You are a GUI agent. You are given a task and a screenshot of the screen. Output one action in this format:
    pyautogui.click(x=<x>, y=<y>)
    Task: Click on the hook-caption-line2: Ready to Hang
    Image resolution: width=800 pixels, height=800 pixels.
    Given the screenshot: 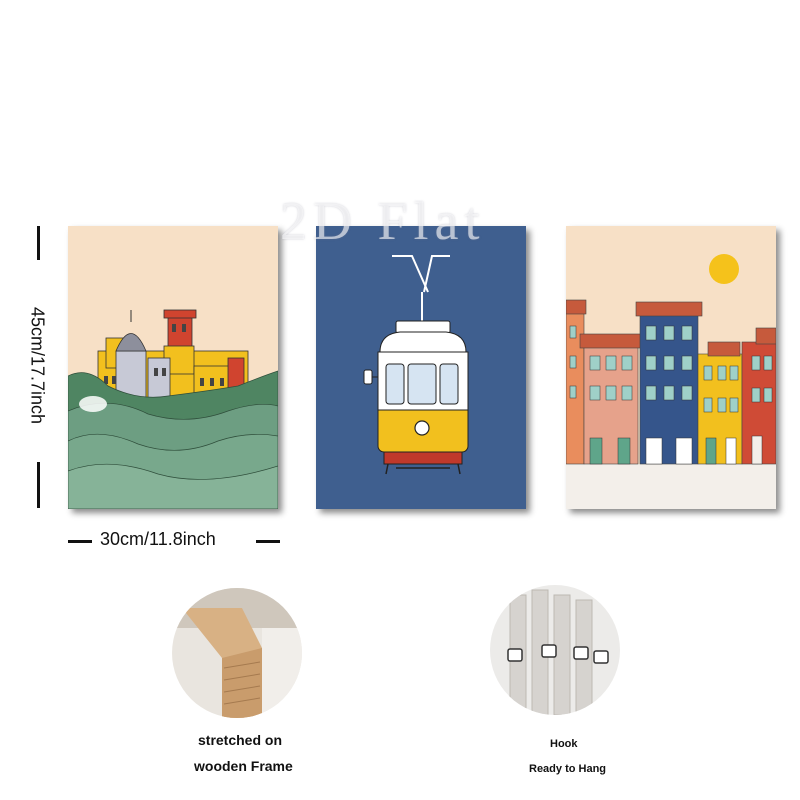 What is the action you would take?
    pyautogui.click(x=568, y=769)
    